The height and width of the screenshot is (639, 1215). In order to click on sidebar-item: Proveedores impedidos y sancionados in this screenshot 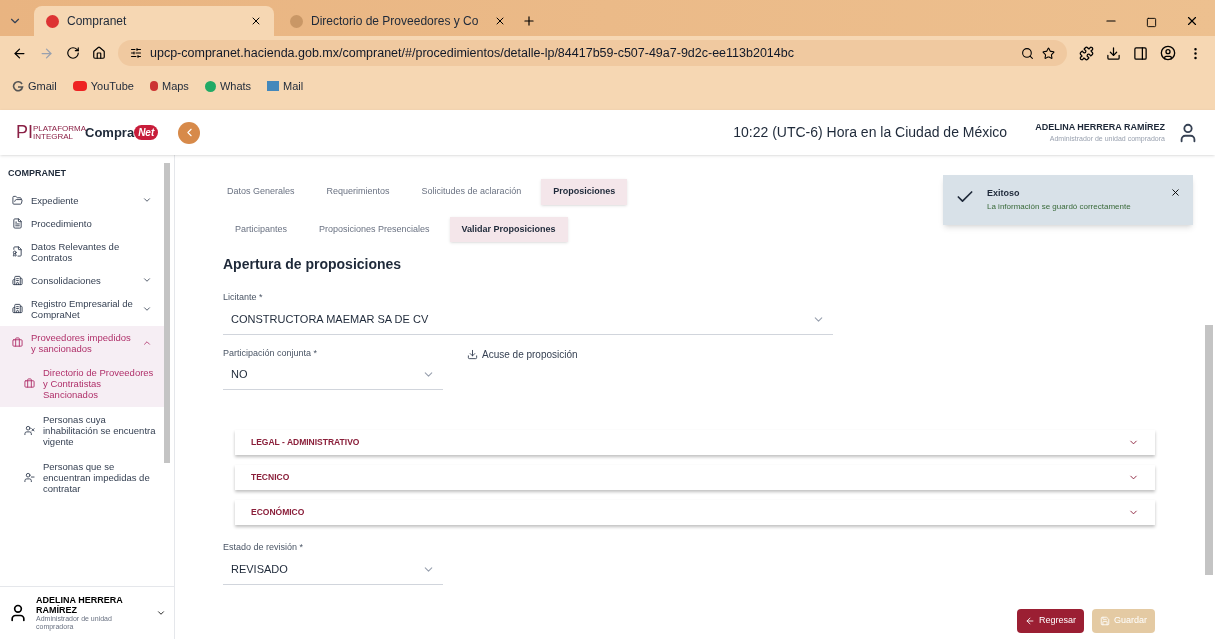, I will do `click(82, 342)`.